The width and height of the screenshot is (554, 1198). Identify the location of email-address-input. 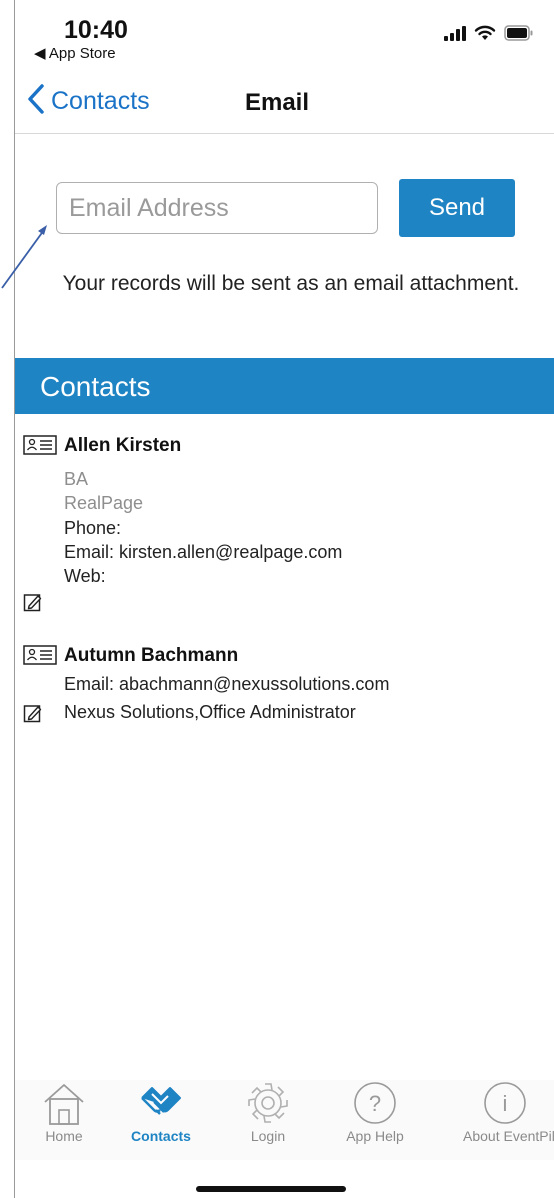
(217, 208).